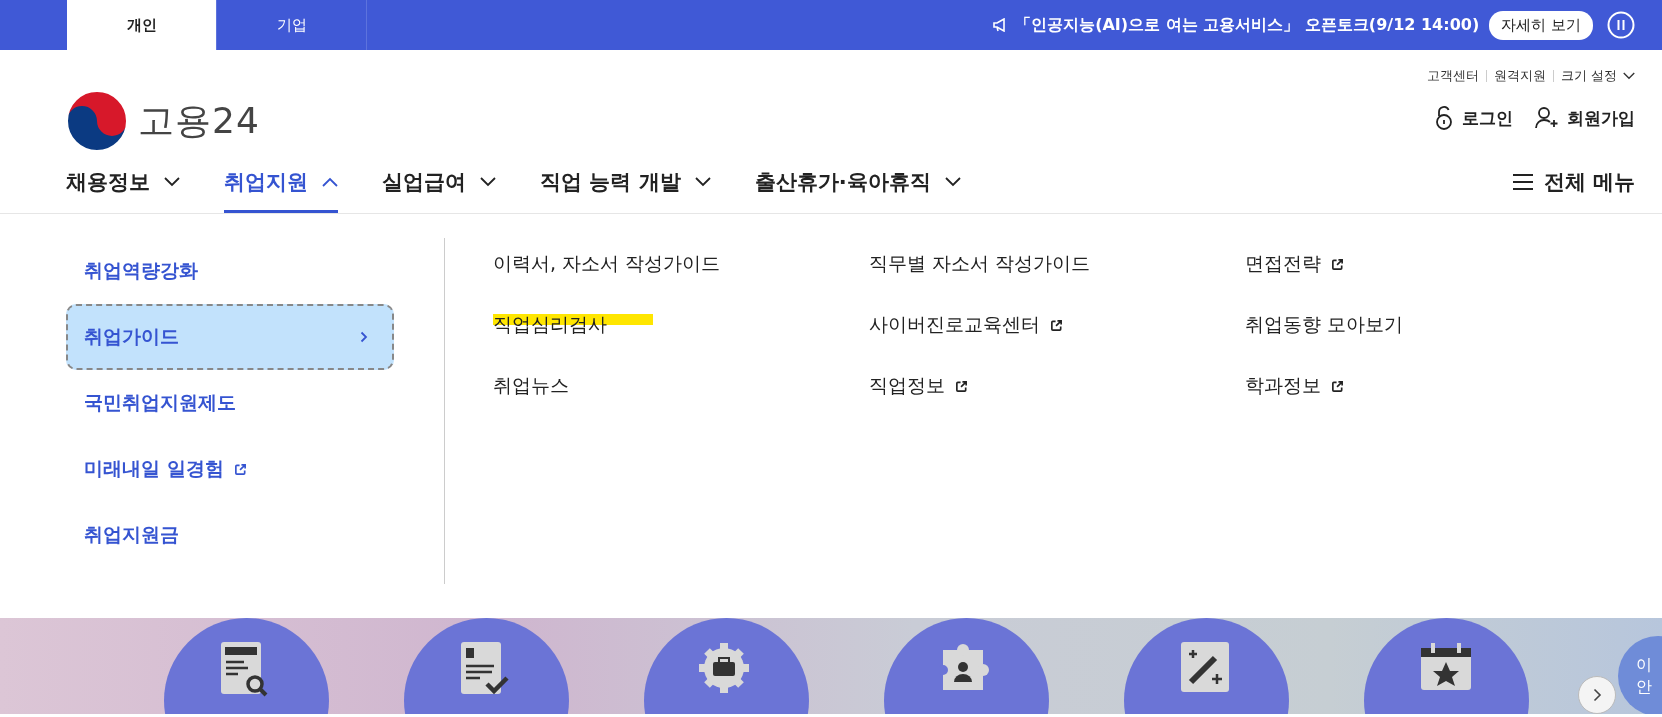  I want to click on submenu-link: 직업심리검사, so click(681, 325).